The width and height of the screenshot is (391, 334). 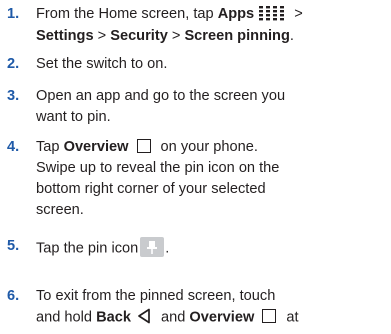 I want to click on step-text: Set the switch to on., so click(x=102, y=64).